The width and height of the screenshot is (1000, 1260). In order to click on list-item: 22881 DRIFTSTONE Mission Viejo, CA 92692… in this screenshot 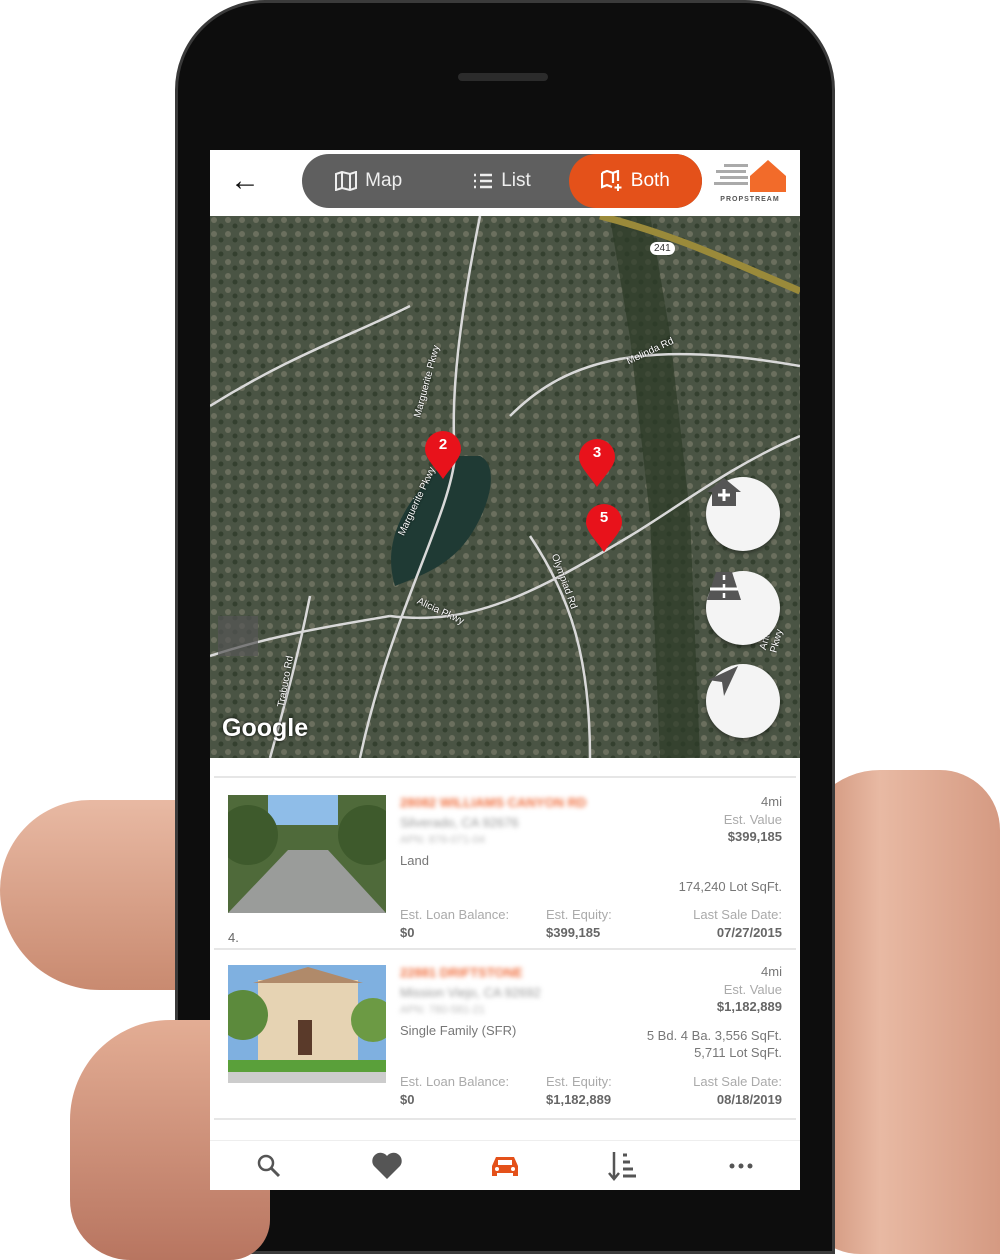, I will do `click(505, 1035)`.